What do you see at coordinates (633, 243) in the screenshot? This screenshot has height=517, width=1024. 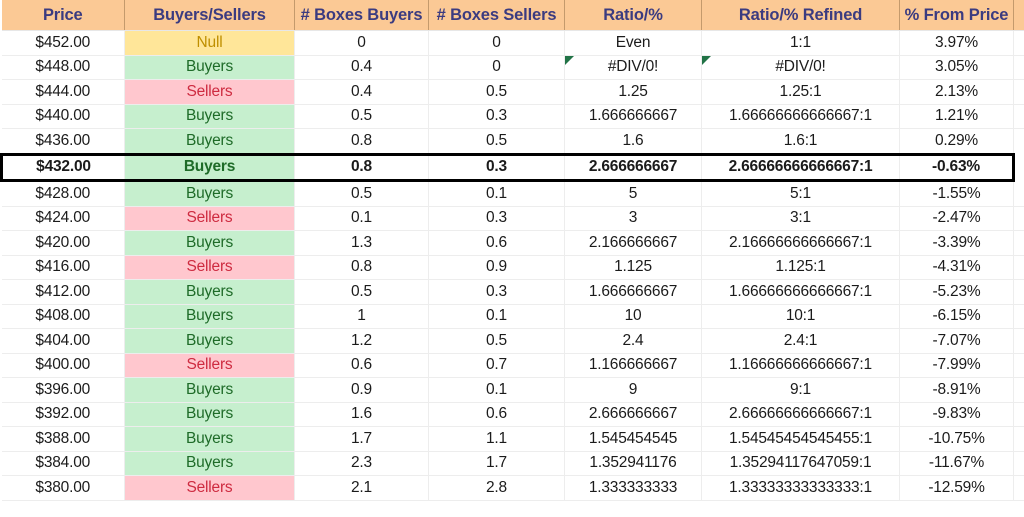 I see `cell-ratio: 2.166666667` at bounding box center [633, 243].